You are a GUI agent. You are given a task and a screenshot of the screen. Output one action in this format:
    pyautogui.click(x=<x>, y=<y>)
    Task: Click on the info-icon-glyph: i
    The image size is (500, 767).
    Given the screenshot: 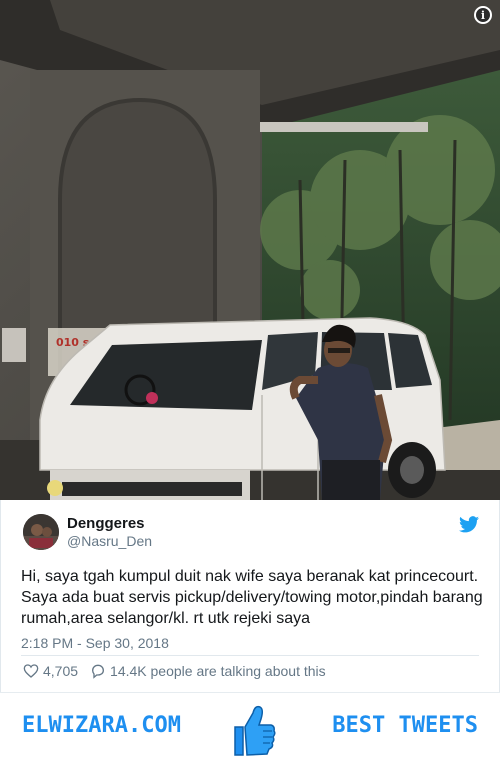 What is the action you would take?
    pyautogui.click(x=483, y=15)
    